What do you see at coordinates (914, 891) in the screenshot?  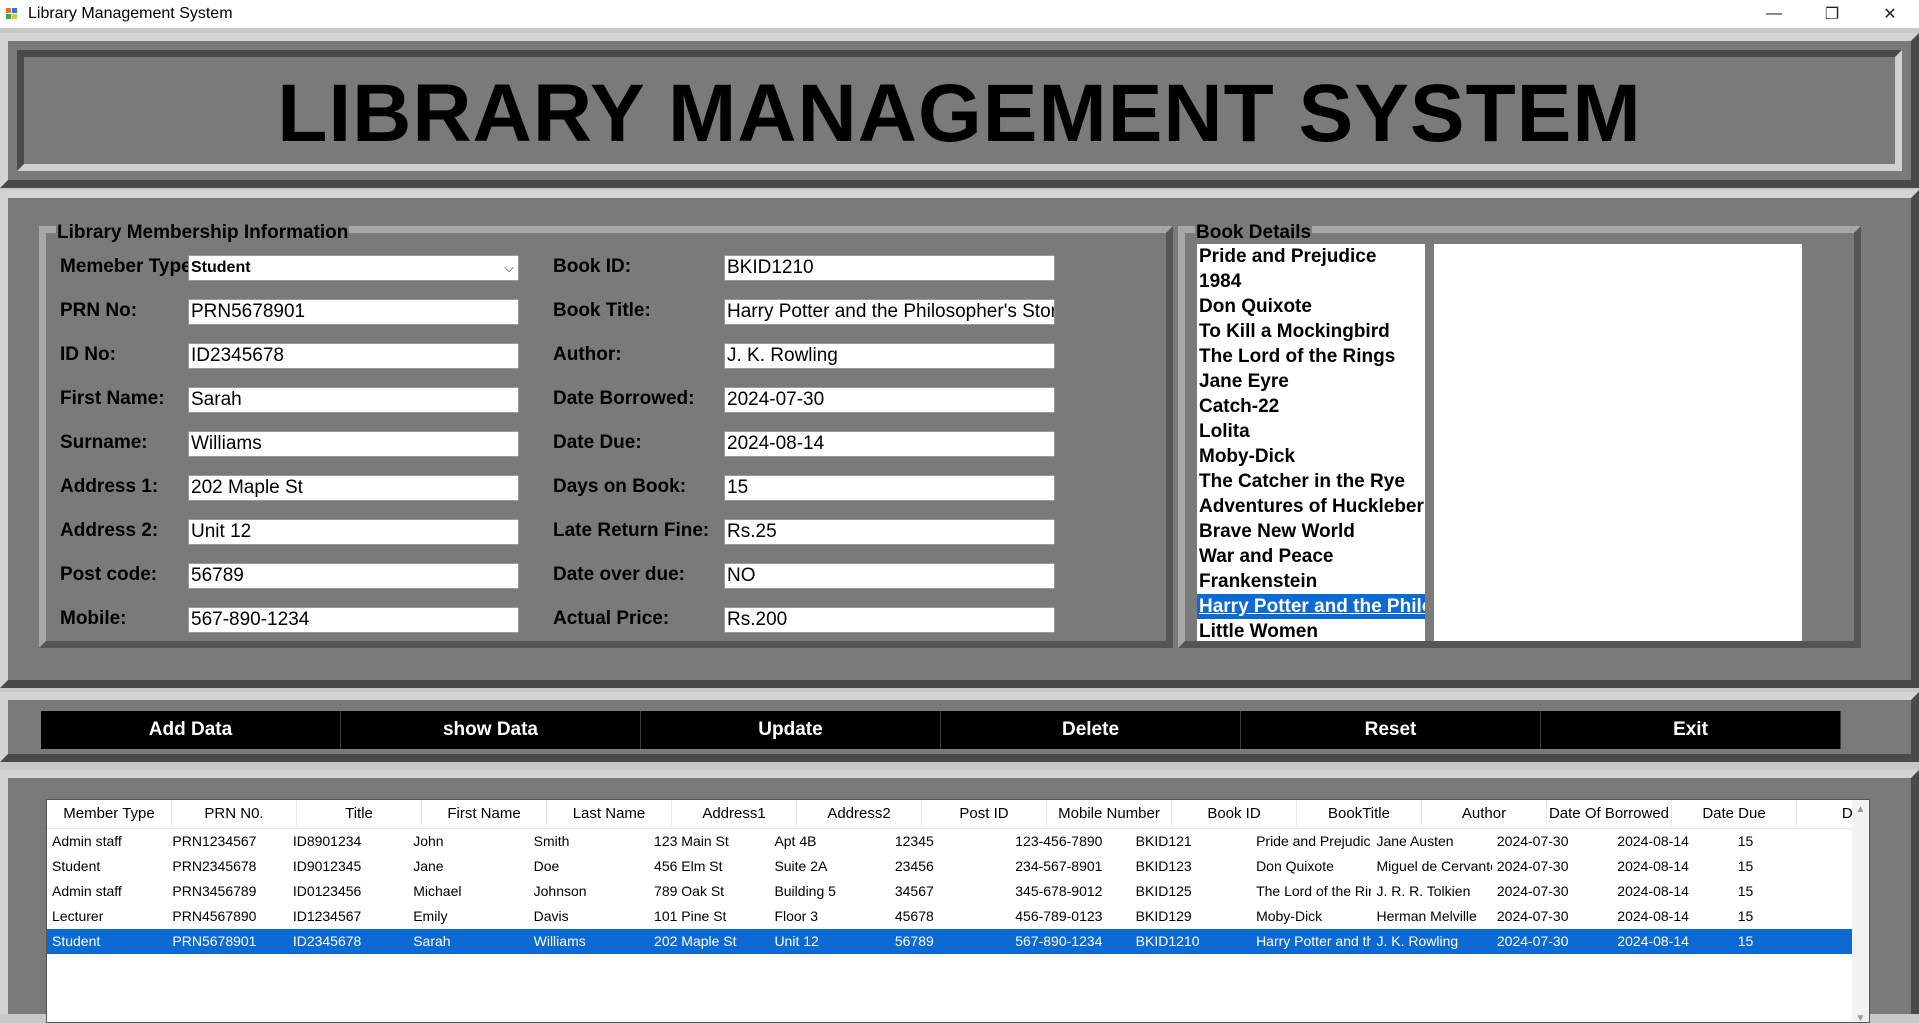 I see `table-cell: 34567` at bounding box center [914, 891].